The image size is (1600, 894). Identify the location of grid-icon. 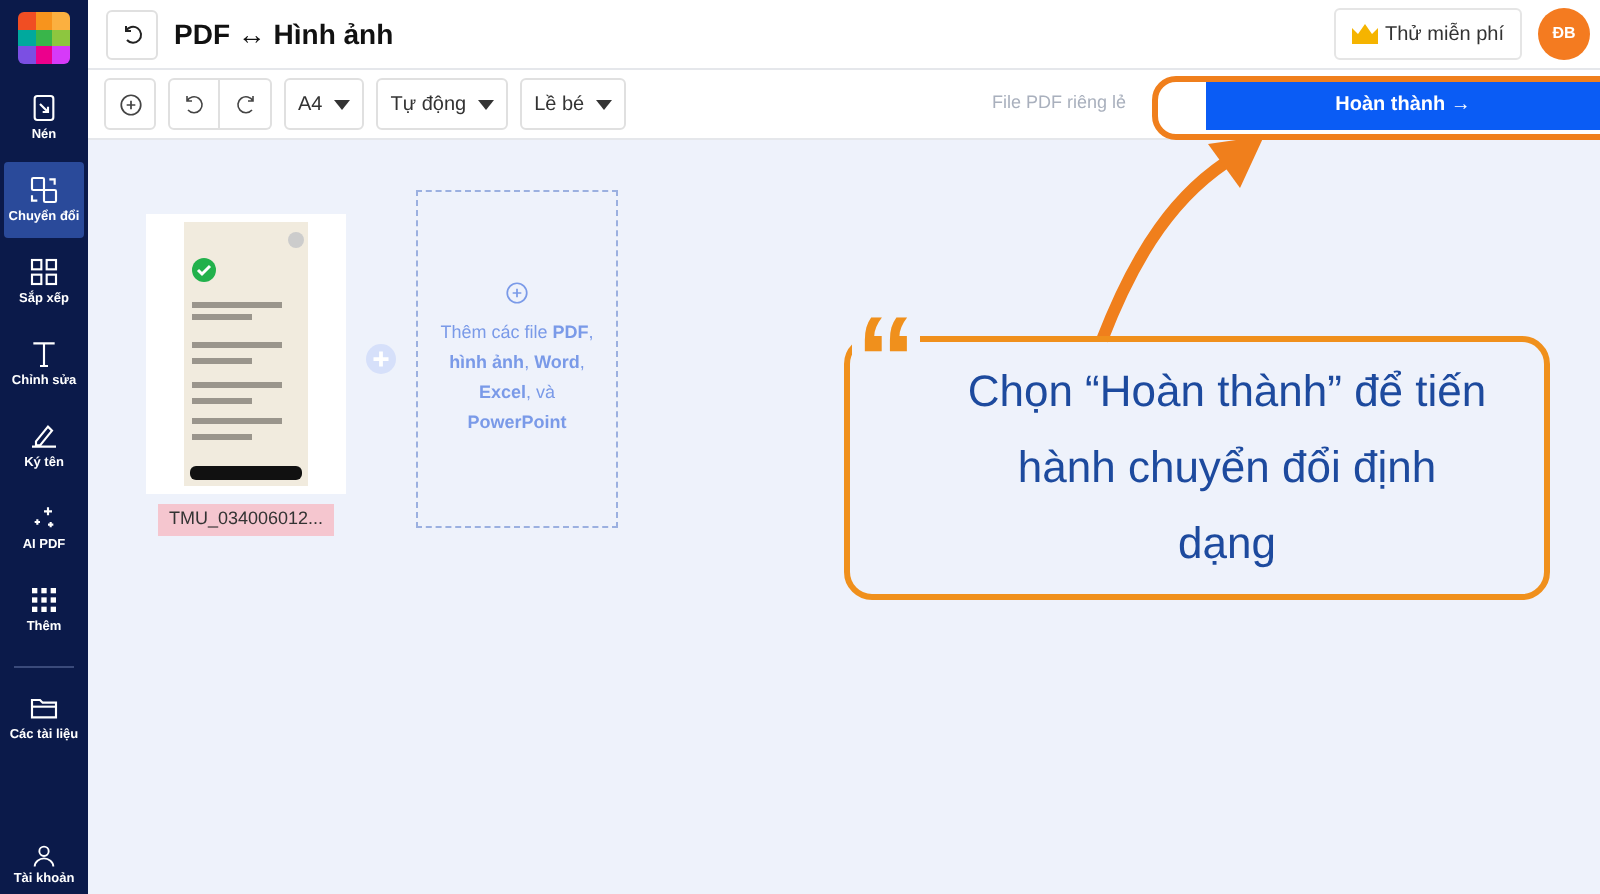
(44, 272).